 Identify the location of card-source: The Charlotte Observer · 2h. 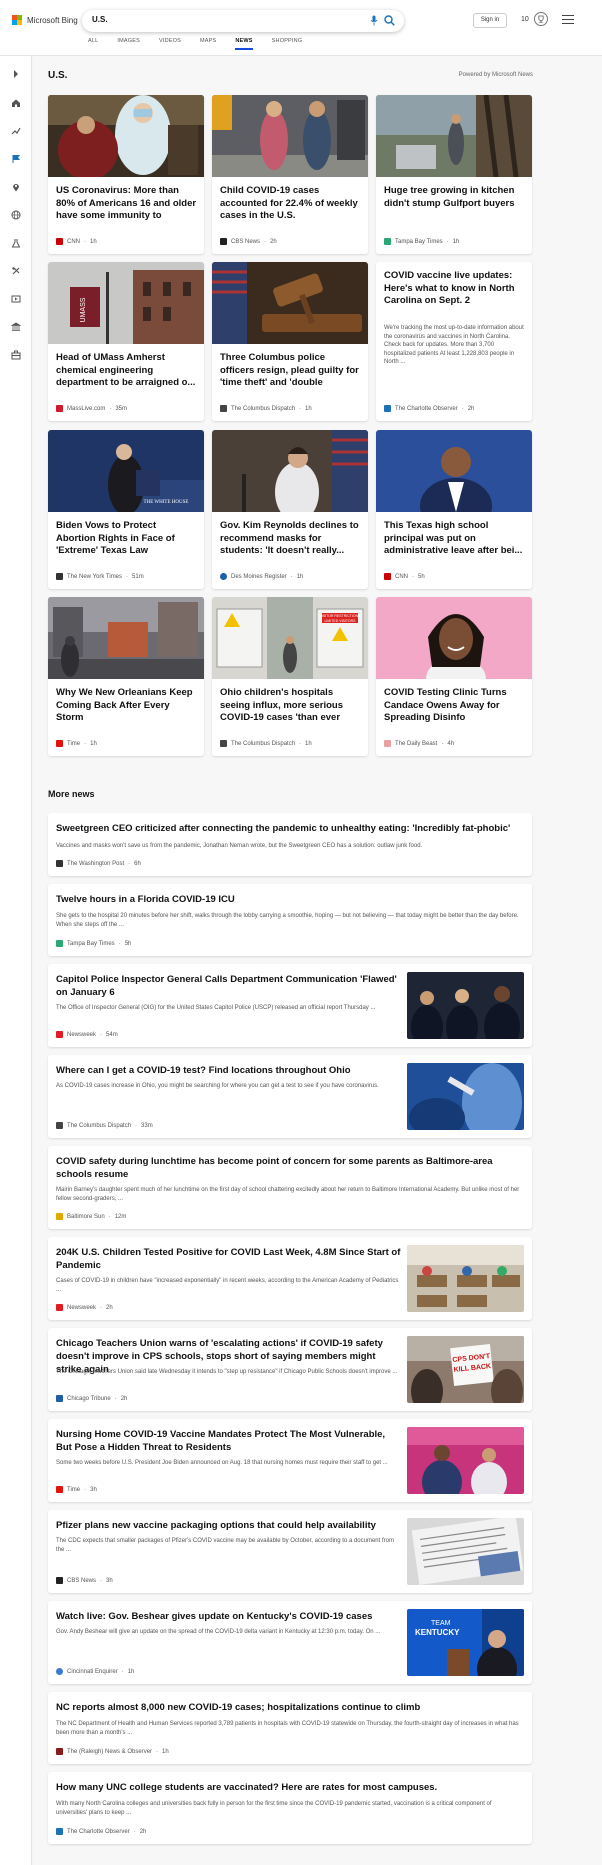
(429, 408).